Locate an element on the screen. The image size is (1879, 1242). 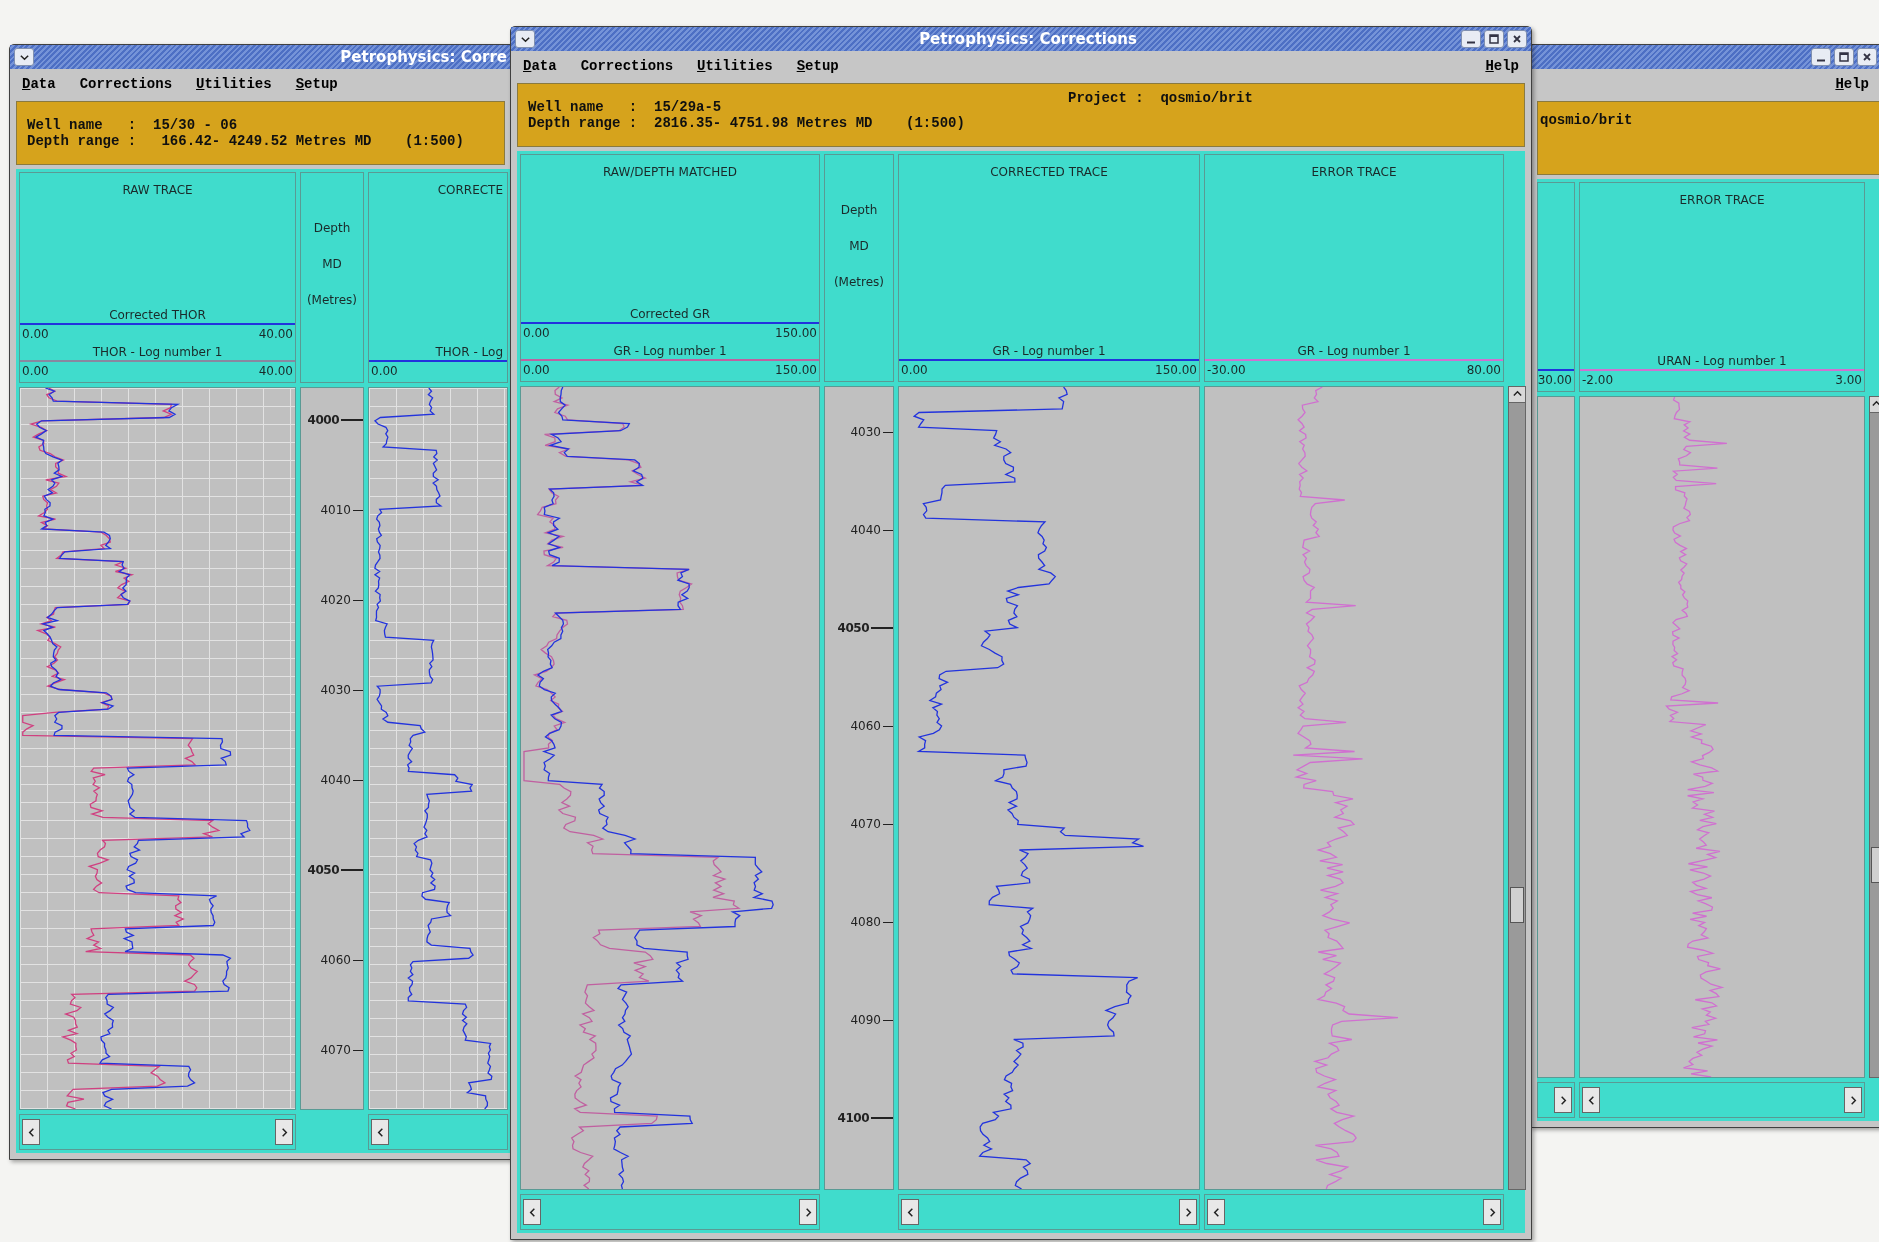
scale-max: 150.00 is located at coordinates (796, 370).